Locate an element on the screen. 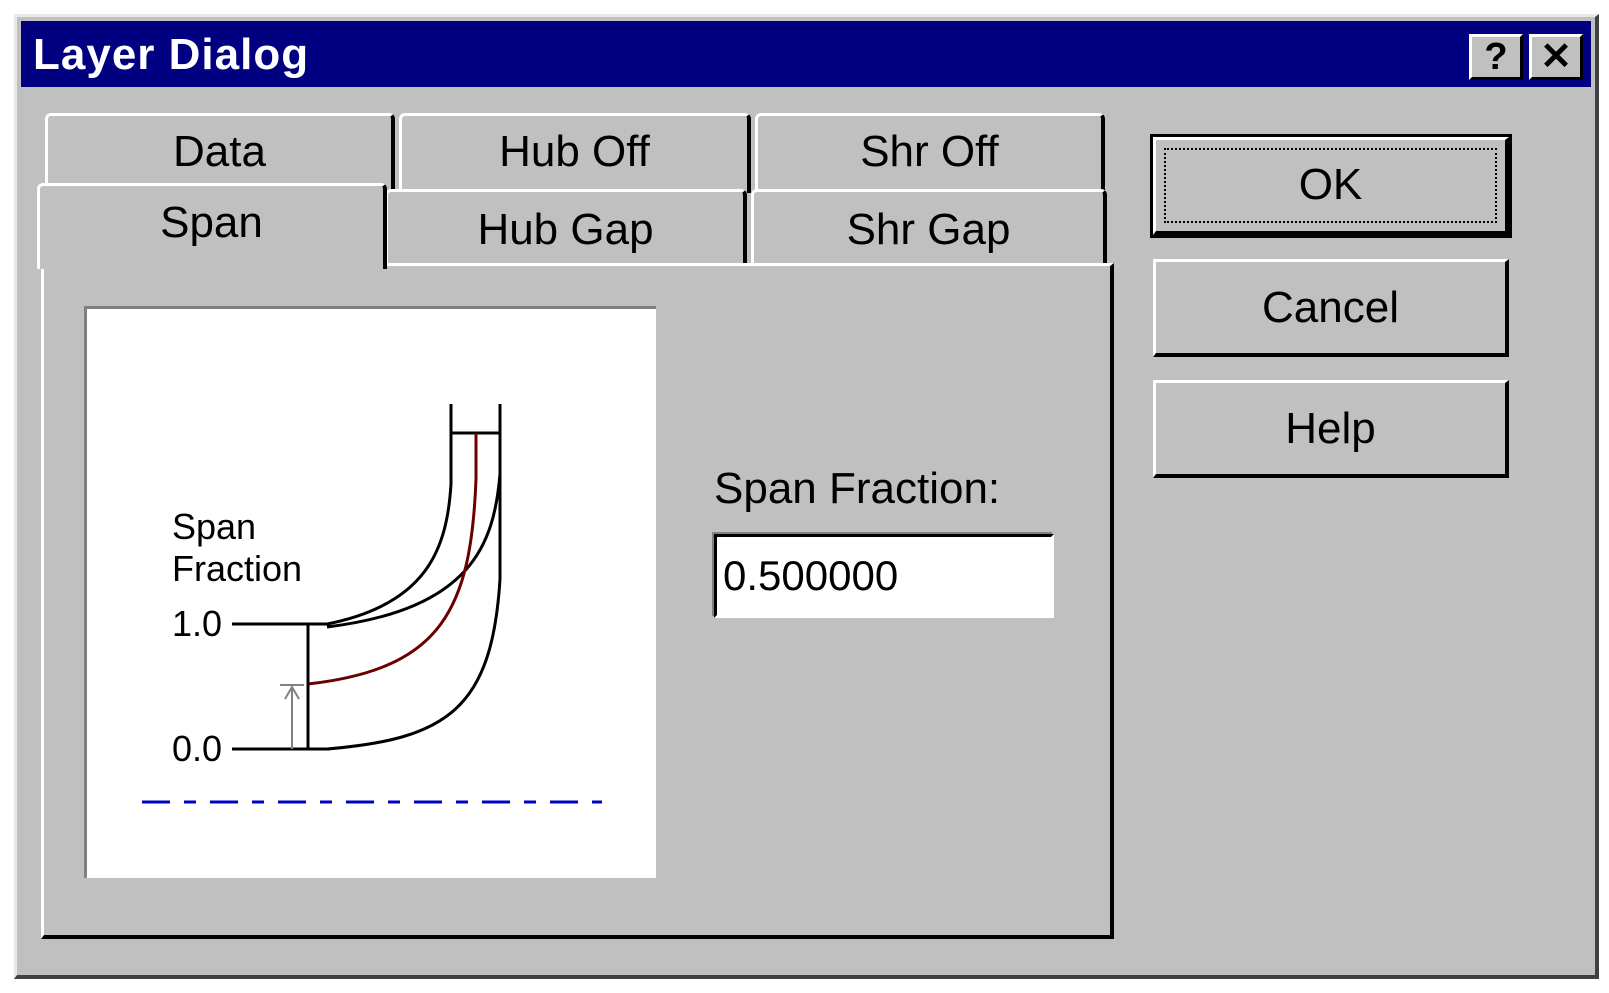 This screenshot has height=993, width=1609. hub-curve is located at coordinates (414, 577).